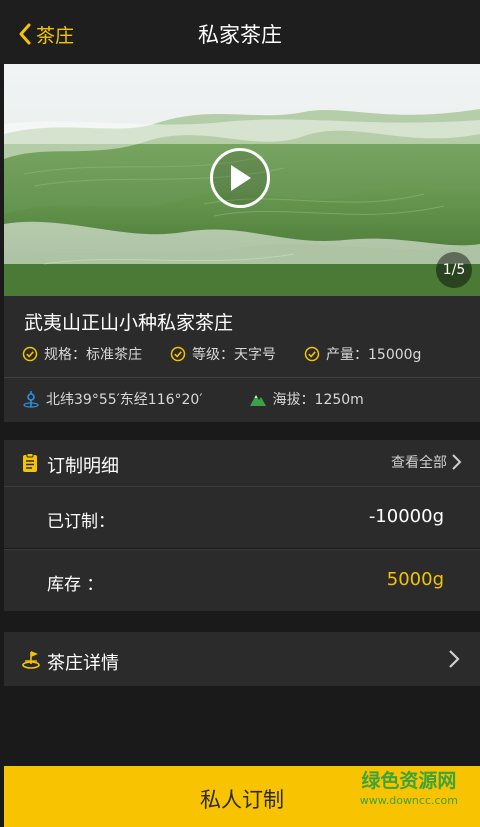 This screenshot has width=480, height=827. I want to click on coordinates-text: 北纬39°55′东经116°20′, so click(124, 400).